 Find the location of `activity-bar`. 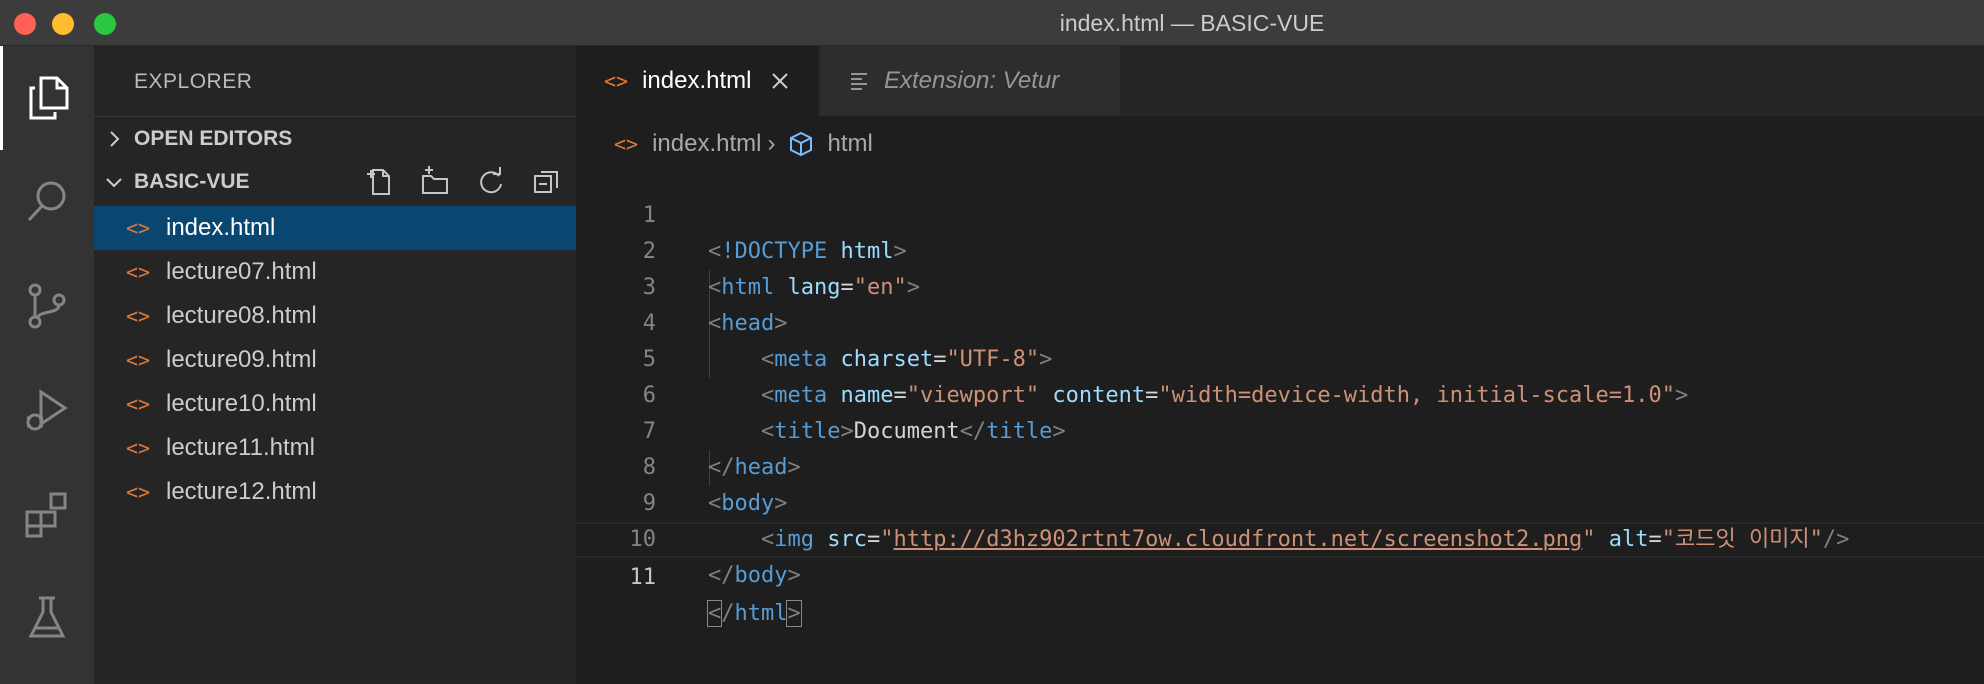

activity-bar is located at coordinates (47, 365).